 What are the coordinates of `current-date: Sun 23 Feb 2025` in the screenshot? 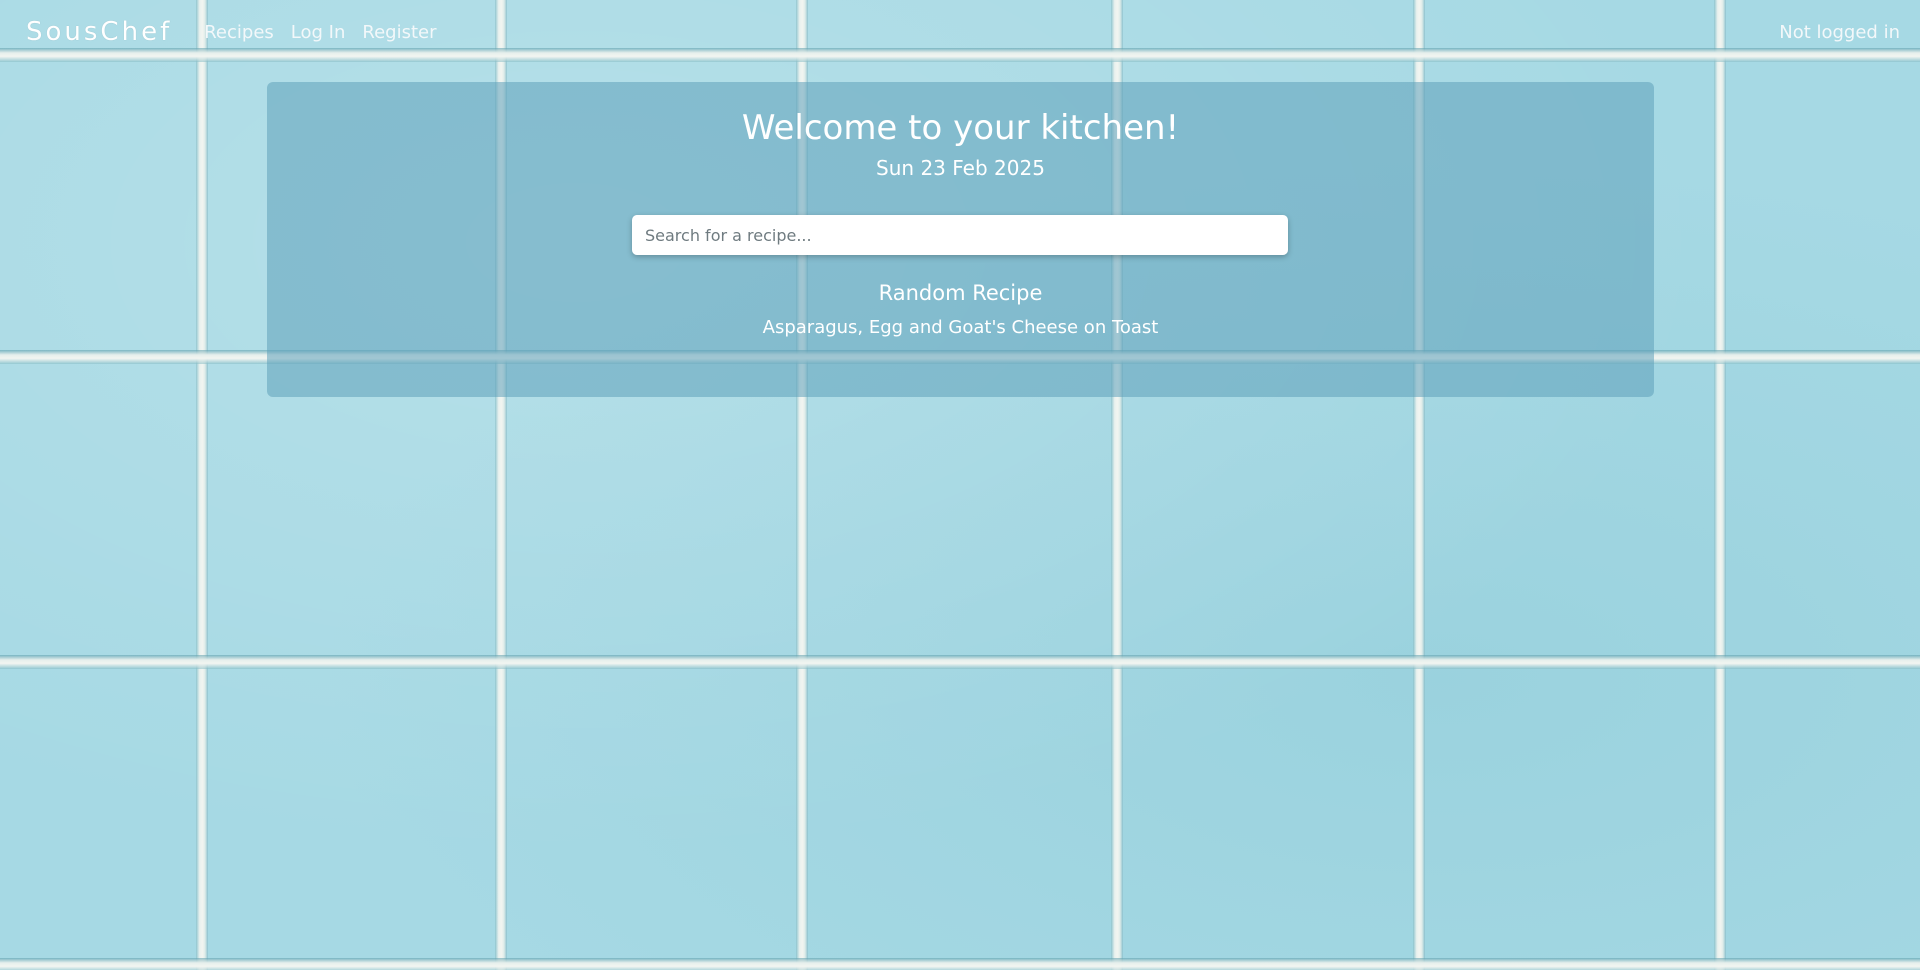 It's located at (960, 168).